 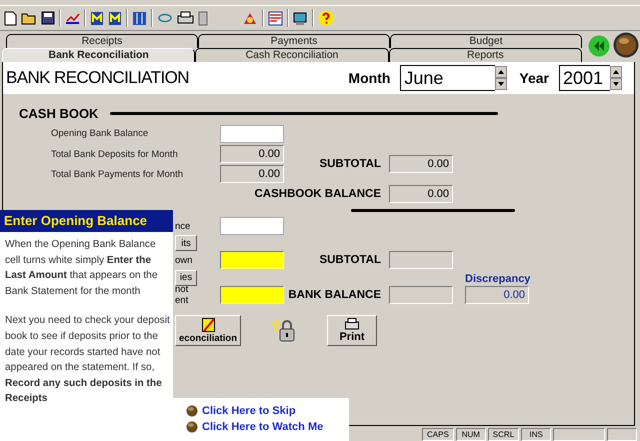 What do you see at coordinates (497, 295) in the screenshot?
I see `discrepancy-field: 0.00` at bounding box center [497, 295].